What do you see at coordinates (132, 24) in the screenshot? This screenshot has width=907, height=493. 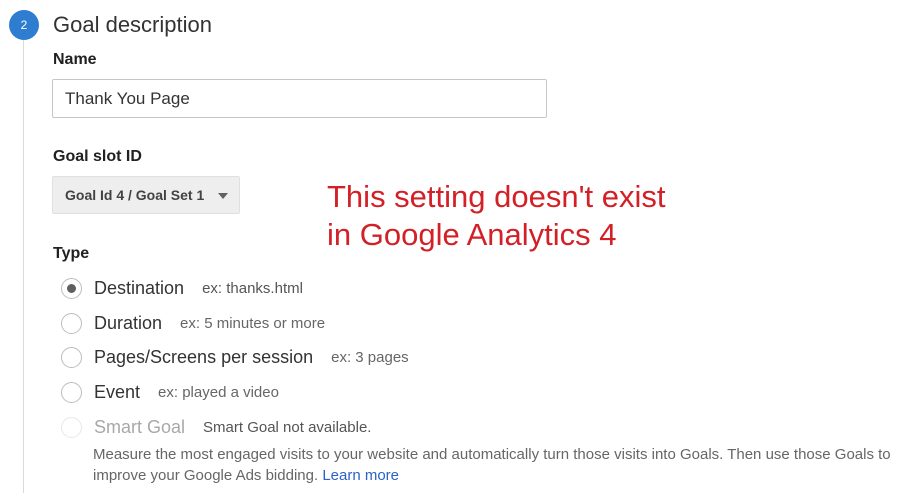 I see `section-title: Goal description` at bounding box center [132, 24].